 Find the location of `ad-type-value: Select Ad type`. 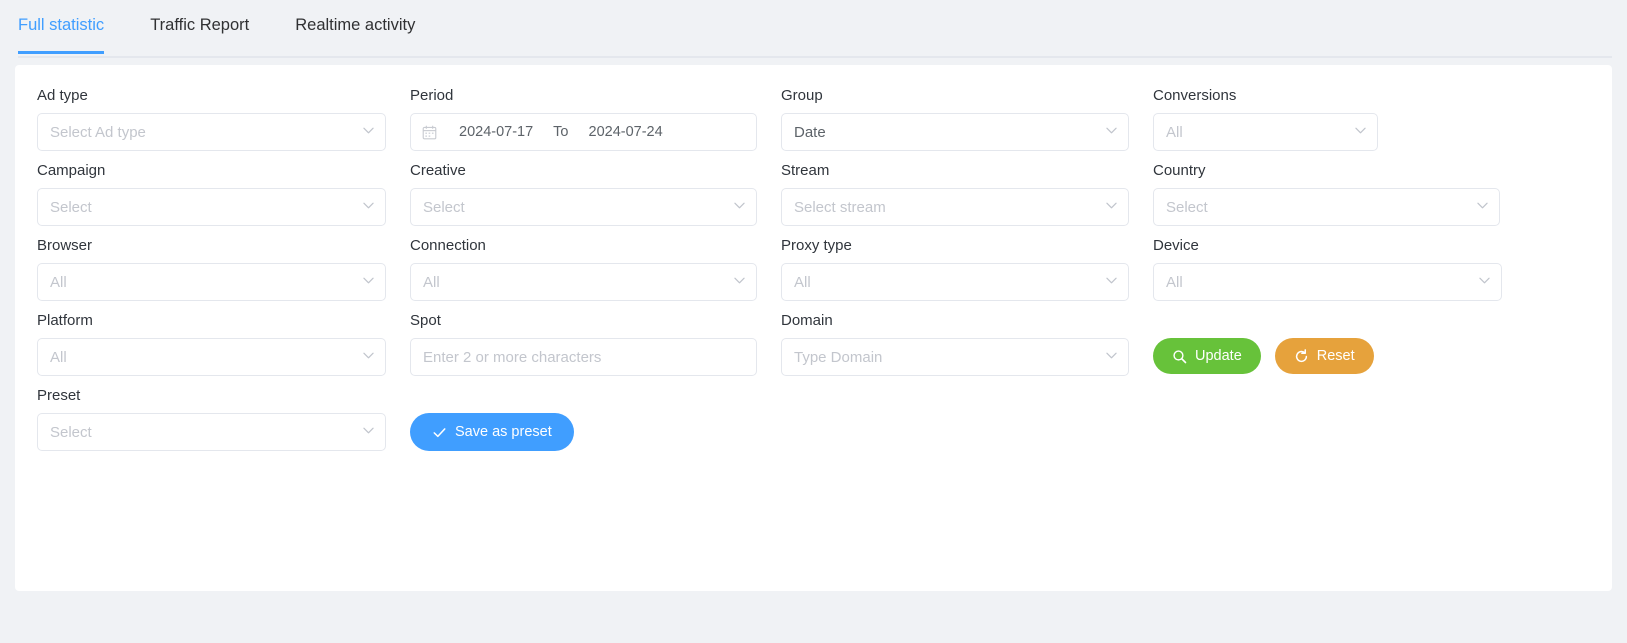

ad-type-value: Select Ad type is located at coordinates (98, 132).